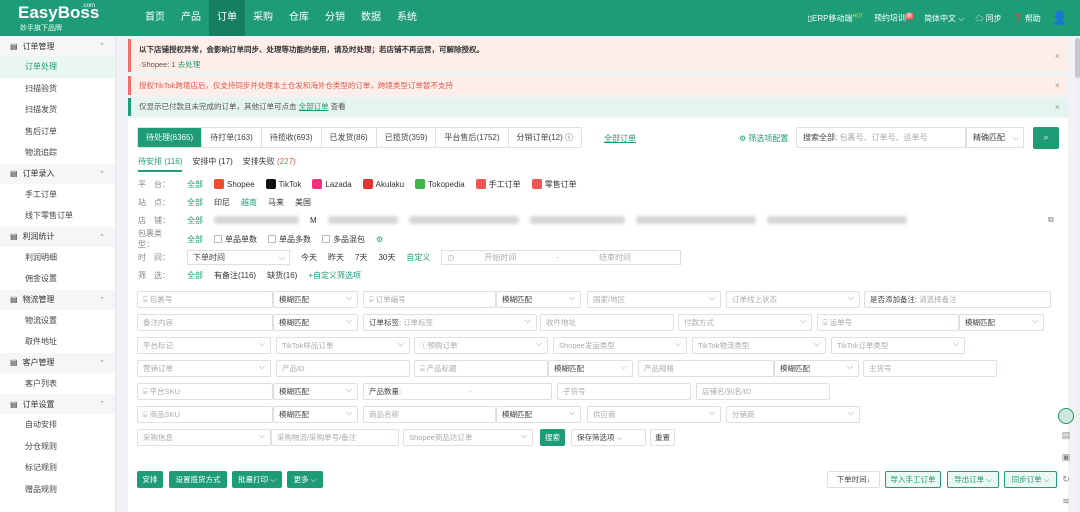  Describe the element at coordinates (249, 202) in the screenshot. I see `site-vietnam: 越南` at that location.